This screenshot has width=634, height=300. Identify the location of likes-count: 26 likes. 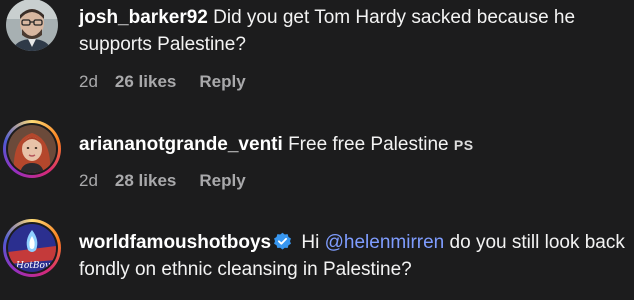
(145, 82).